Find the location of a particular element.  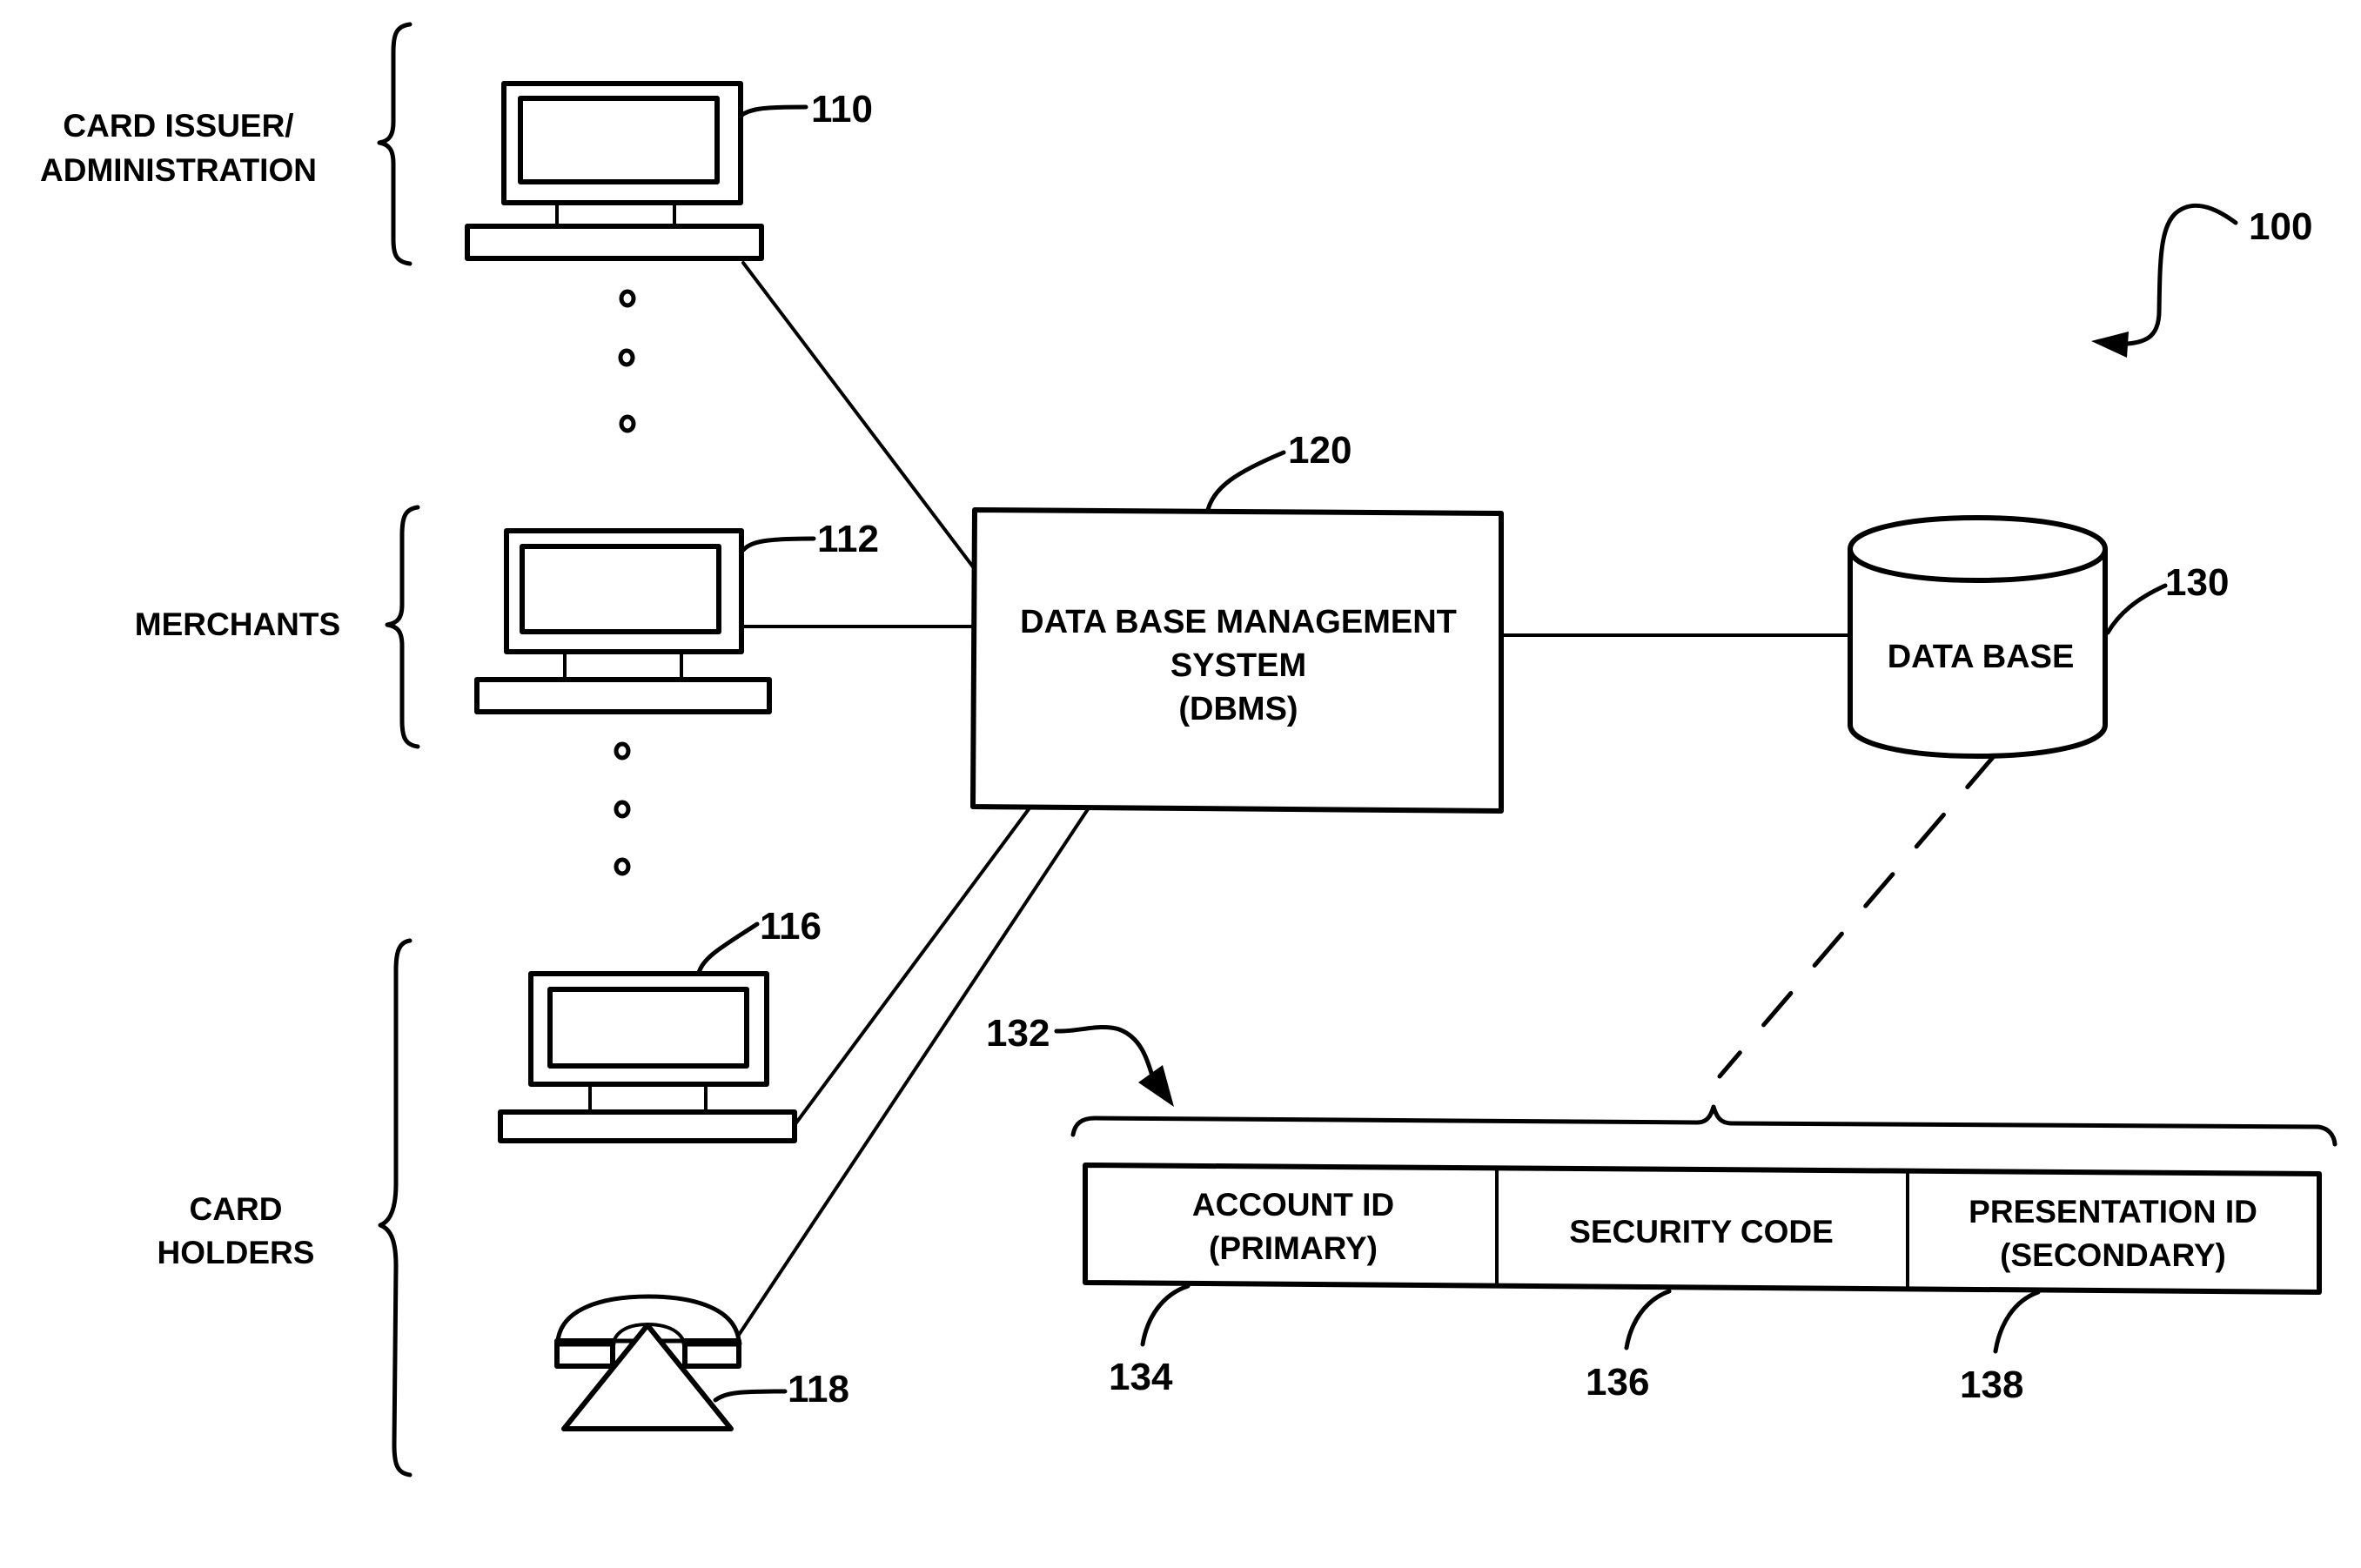

field-label: PRESENTATION ID is located at coordinates (2113, 1212).